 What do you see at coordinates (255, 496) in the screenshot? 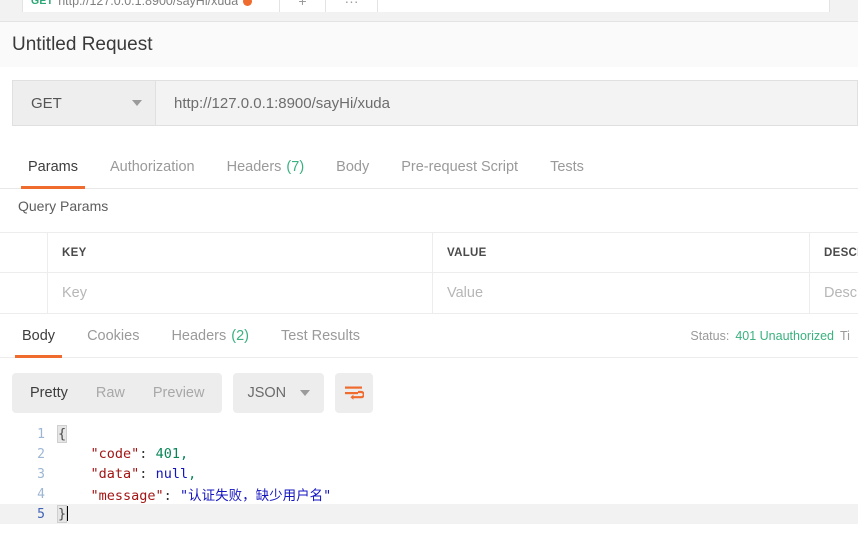
I see `json-value: "认证失败，缺少用户名"` at bounding box center [255, 496].